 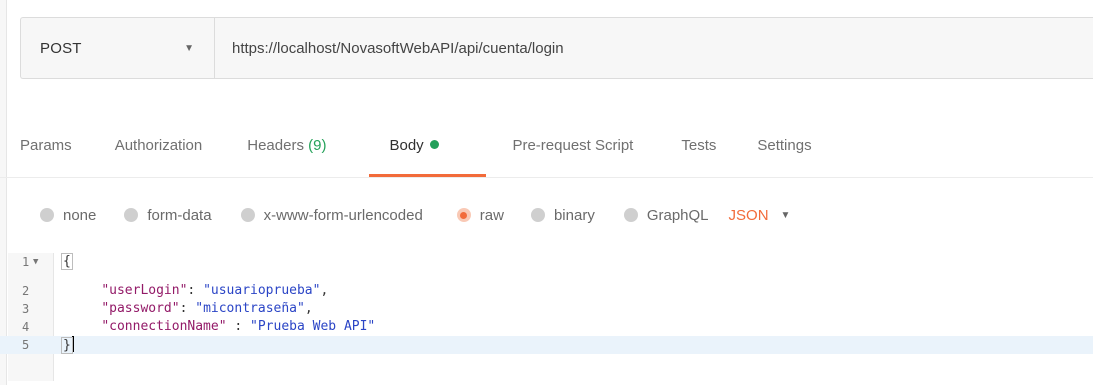 I want to click on radio-label: form-data, so click(x=179, y=215).